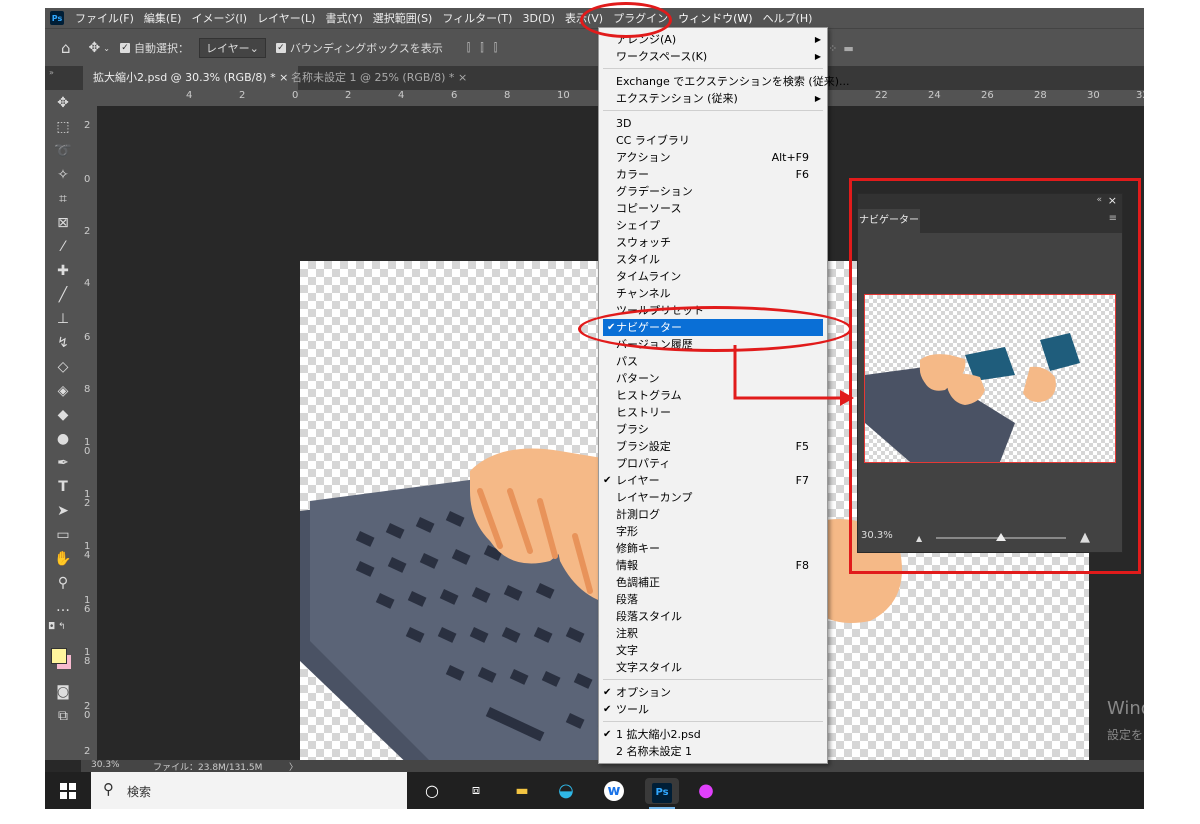 Image resolution: width=1200 pixels, height=824 pixels. What do you see at coordinates (713, 514) in the screenshot?
I see `window-menu-item: 計測ログ` at bounding box center [713, 514].